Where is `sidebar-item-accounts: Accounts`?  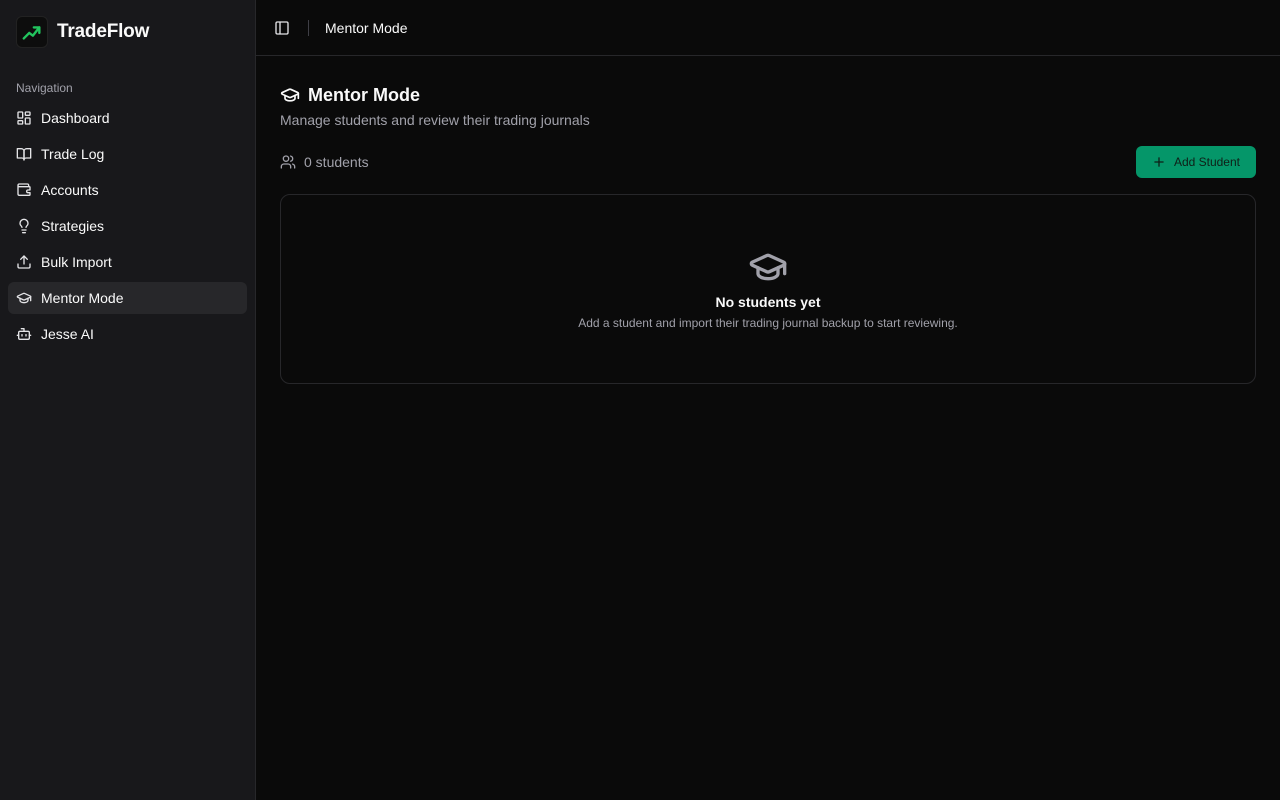
sidebar-item-accounts: Accounts is located at coordinates (127, 190).